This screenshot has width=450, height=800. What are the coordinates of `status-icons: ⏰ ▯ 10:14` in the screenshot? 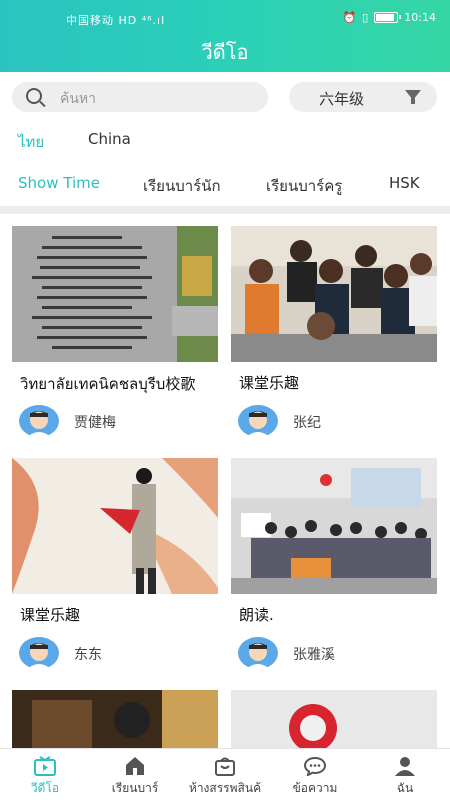 It's located at (389, 17).